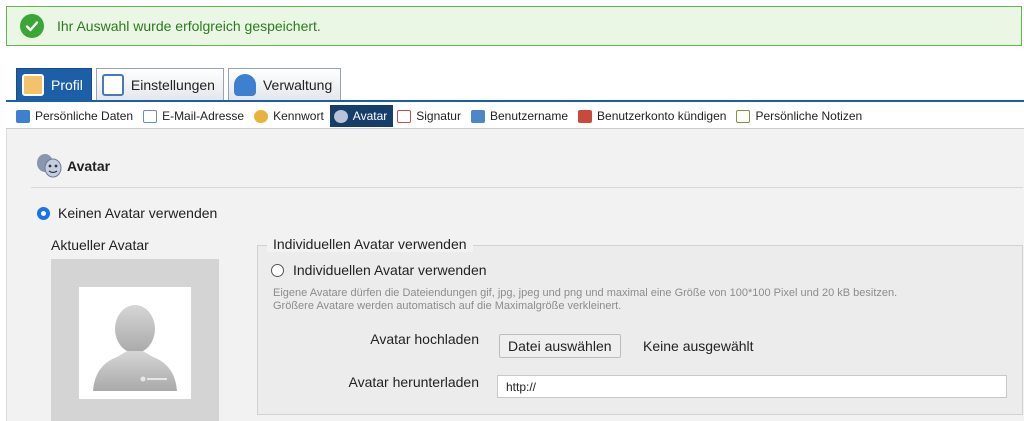 The width and height of the screenshot is (1024, 421). What do you see at coordinates (529, 116) in the screenshot?
I see `subnav-label: Benutzername` at bounding box center [529, 116].